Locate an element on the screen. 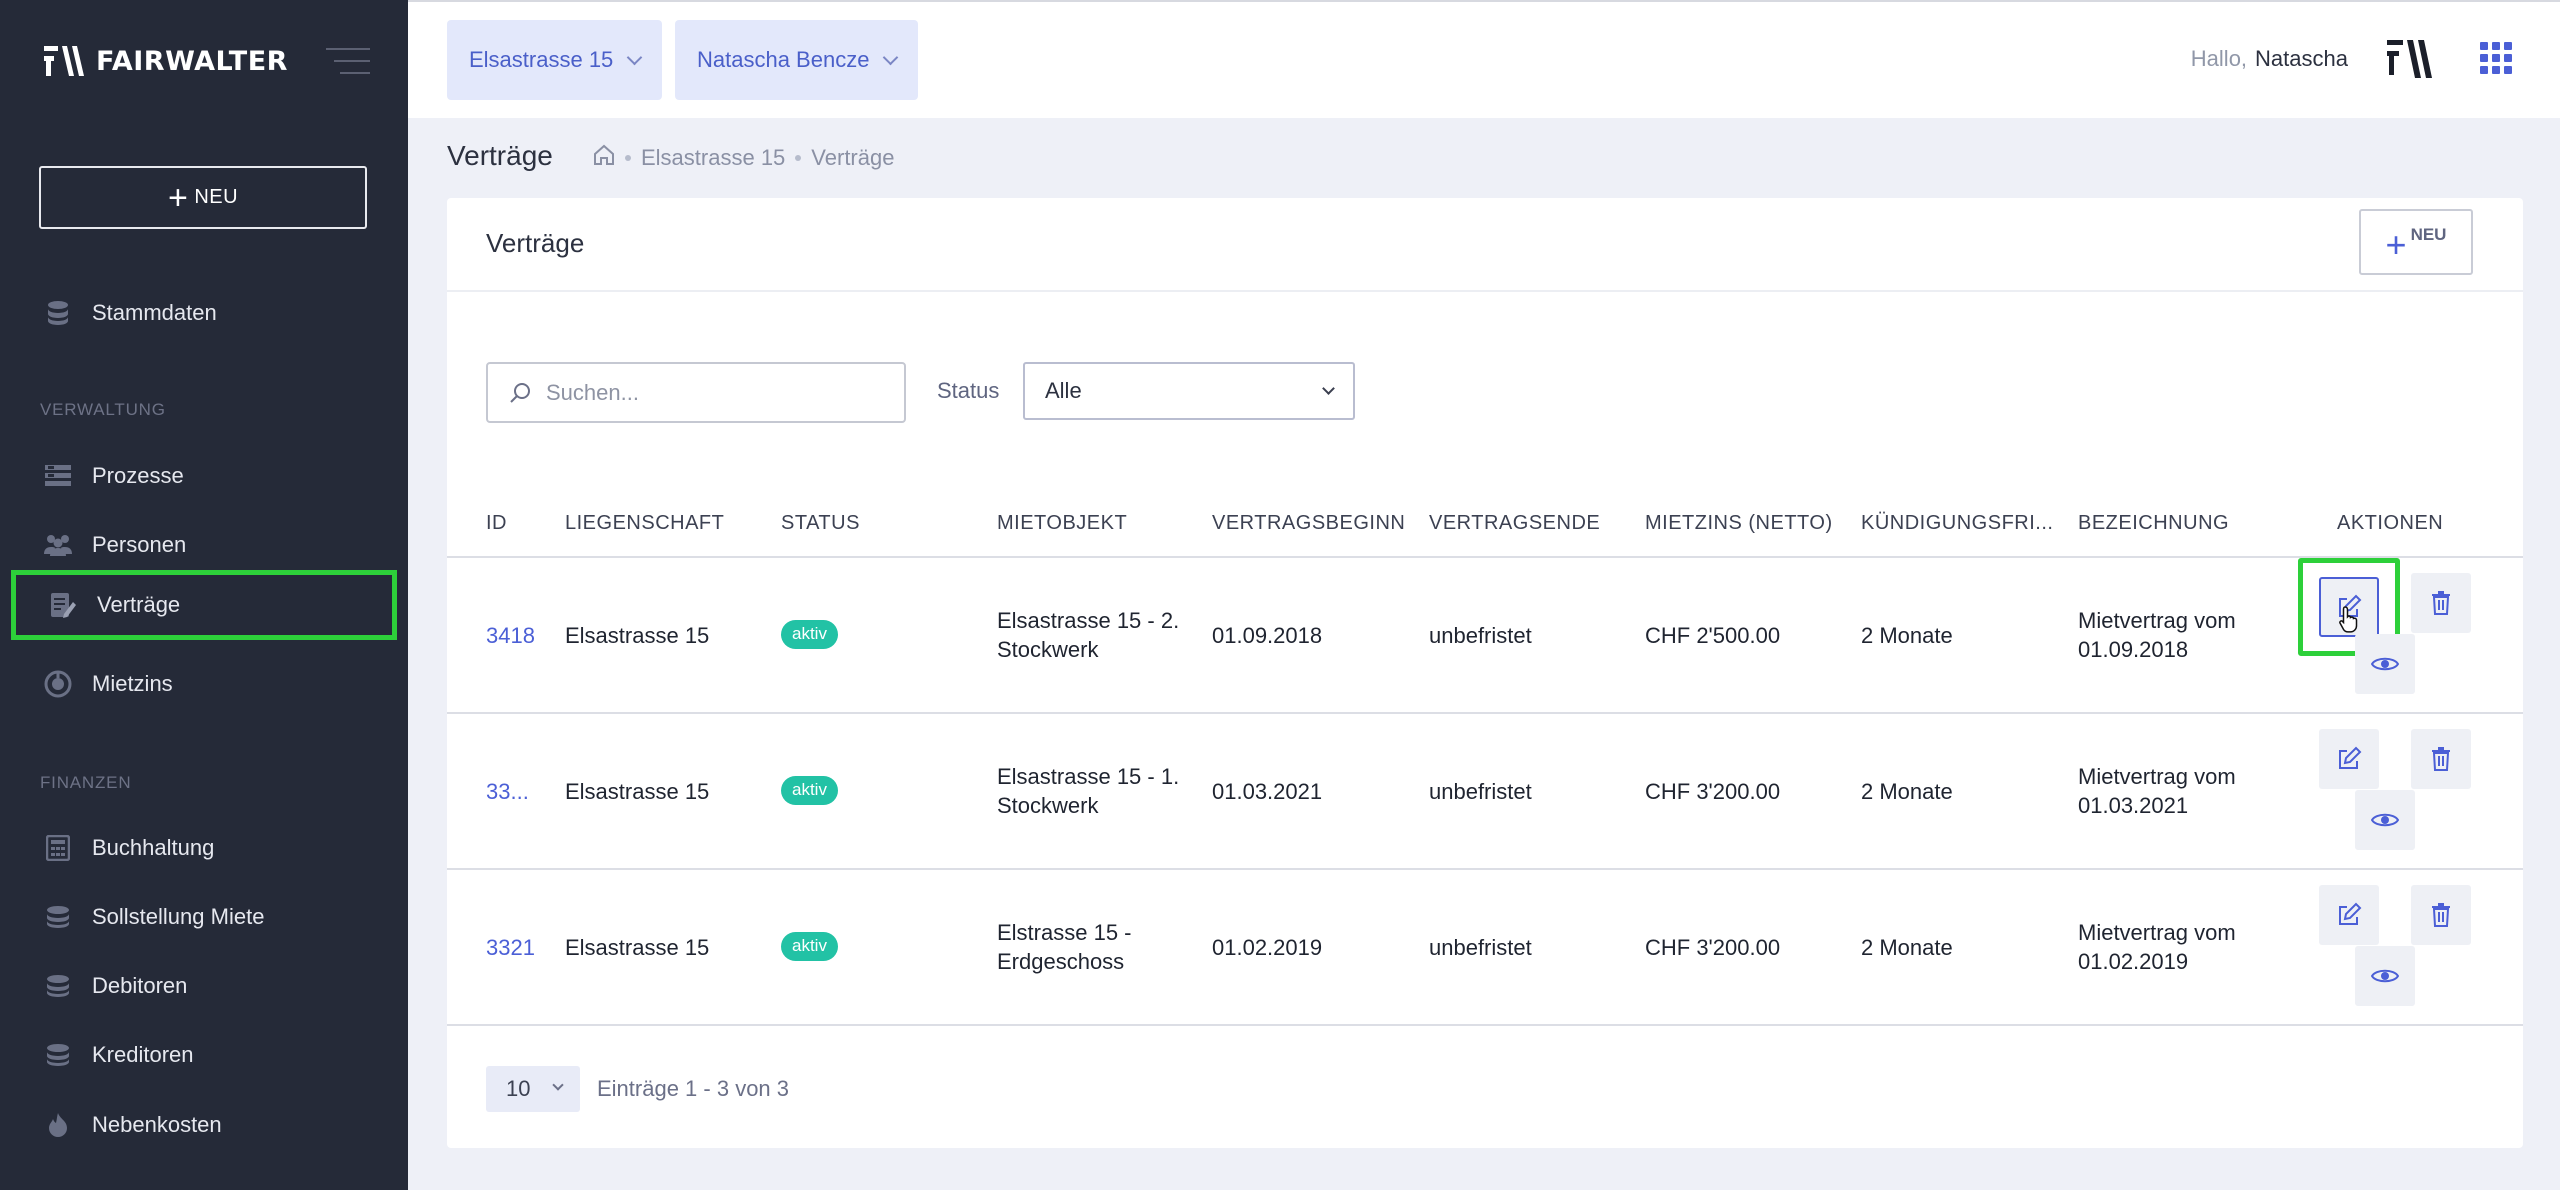 This screenshot has width=2560, height=1190. cell-description: Mietvertrag vom 01.09.2018 is located at coordinates (2157, 635).